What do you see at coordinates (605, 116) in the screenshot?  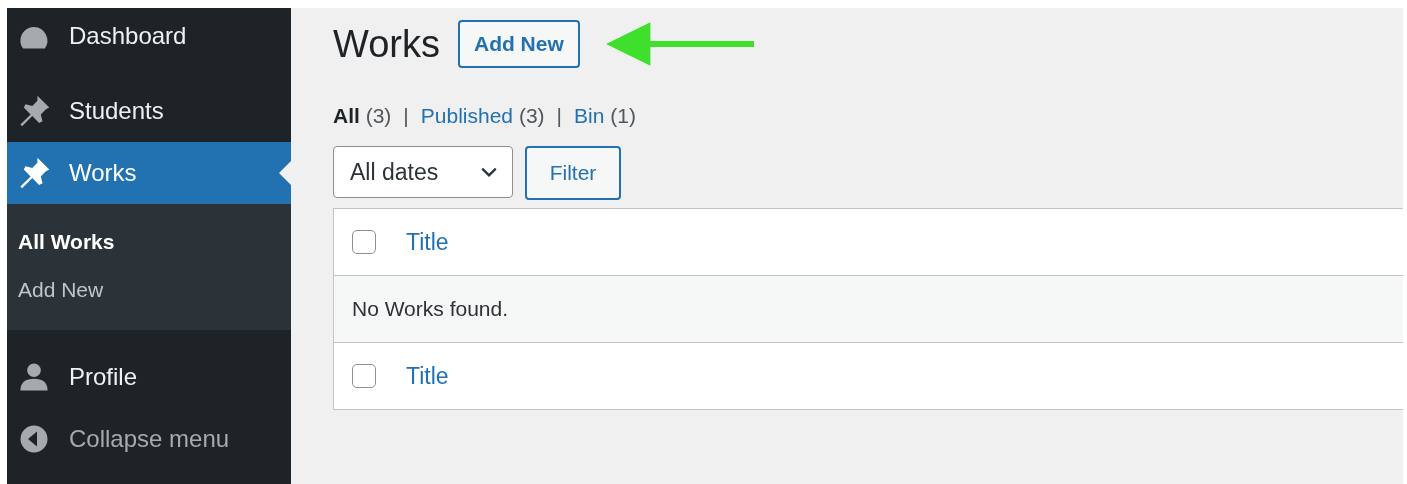 I see `view-filter-link: Bin (1)` at bounding box center [605, 116].